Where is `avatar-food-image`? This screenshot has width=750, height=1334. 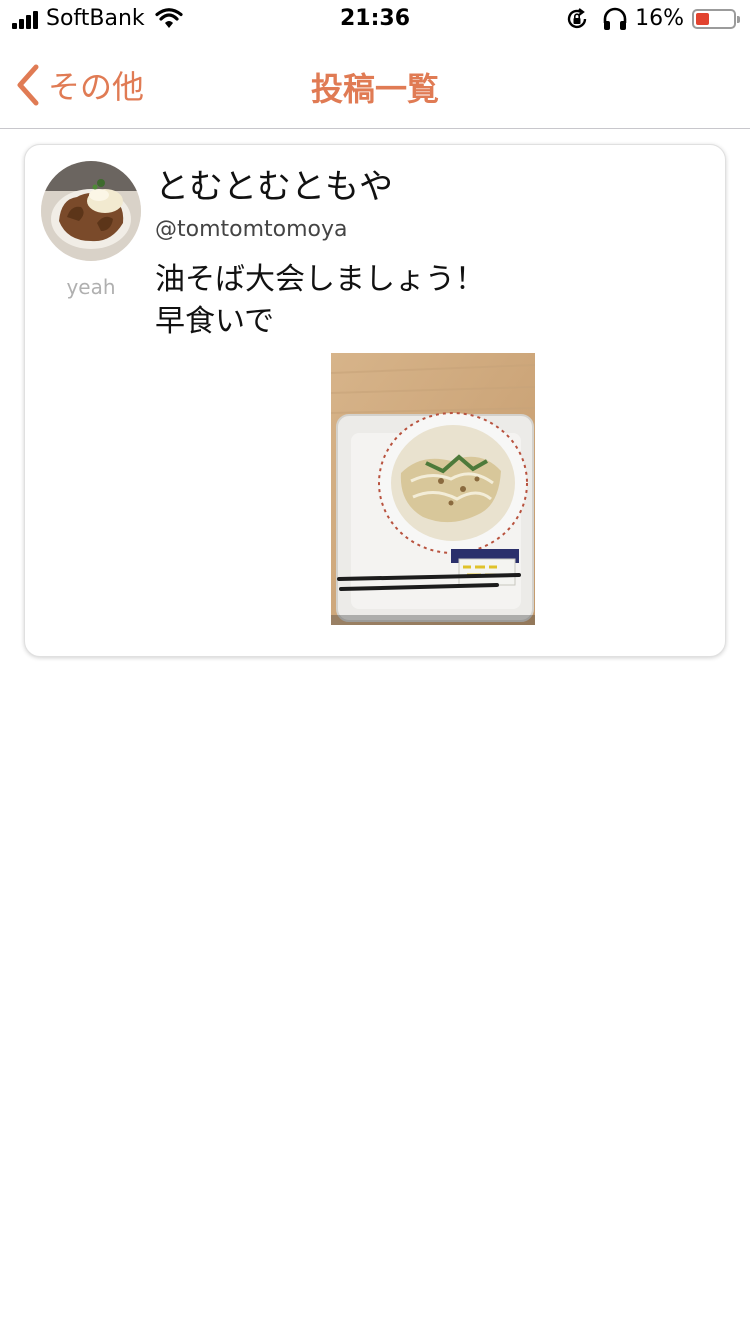 avatar-food-image is located at coordinates (91, 211).